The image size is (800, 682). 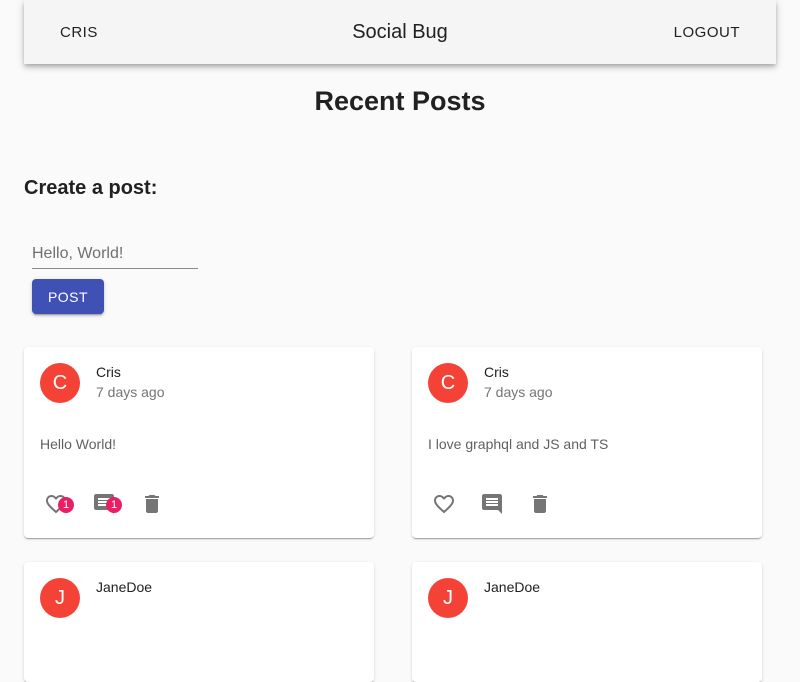 I want to click on comment-button: 1, so click(x=104, y=504).